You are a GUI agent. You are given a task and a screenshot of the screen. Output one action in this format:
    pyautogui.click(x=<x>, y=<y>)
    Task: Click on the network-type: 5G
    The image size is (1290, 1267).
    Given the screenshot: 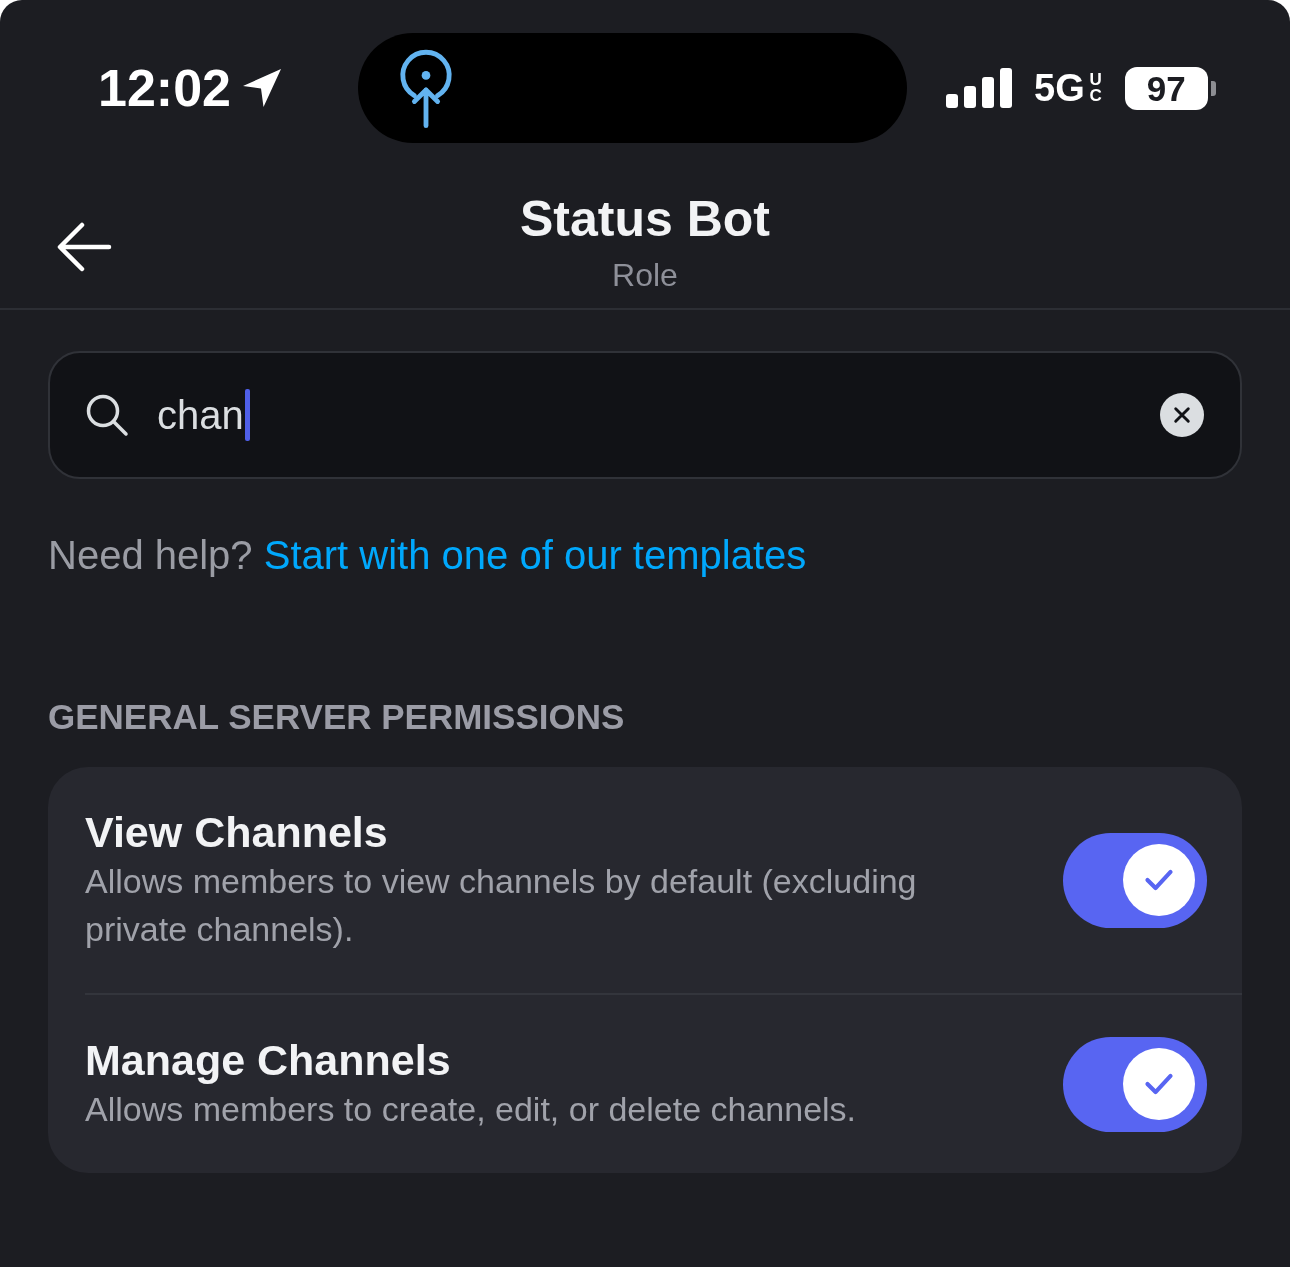 What is the action you would take?
    pyautogui.click(x=1059, y=88)
    